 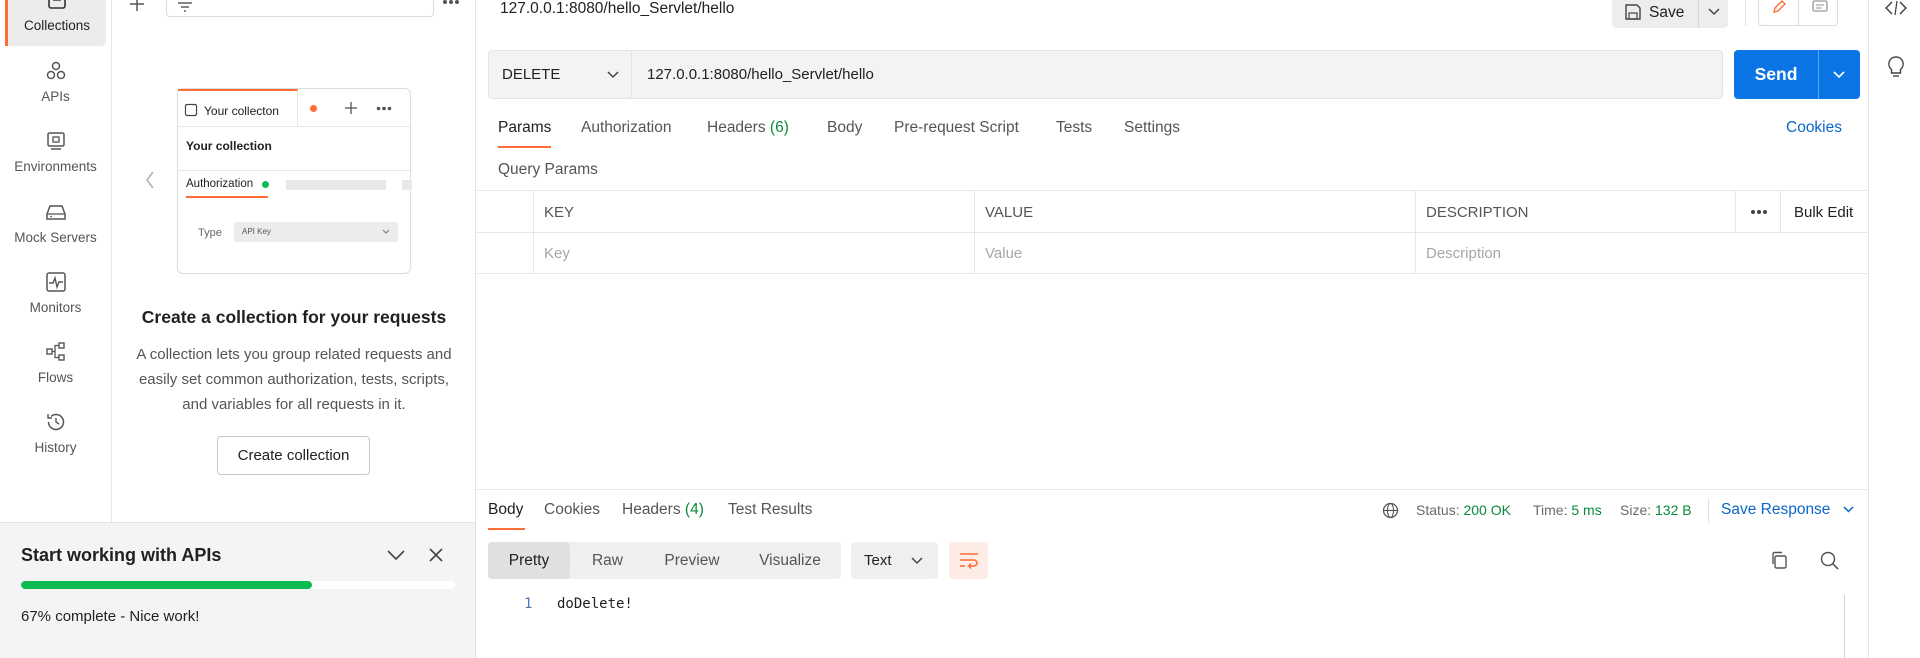 I want to click on key-input: Key, so click(x=557, y=253).